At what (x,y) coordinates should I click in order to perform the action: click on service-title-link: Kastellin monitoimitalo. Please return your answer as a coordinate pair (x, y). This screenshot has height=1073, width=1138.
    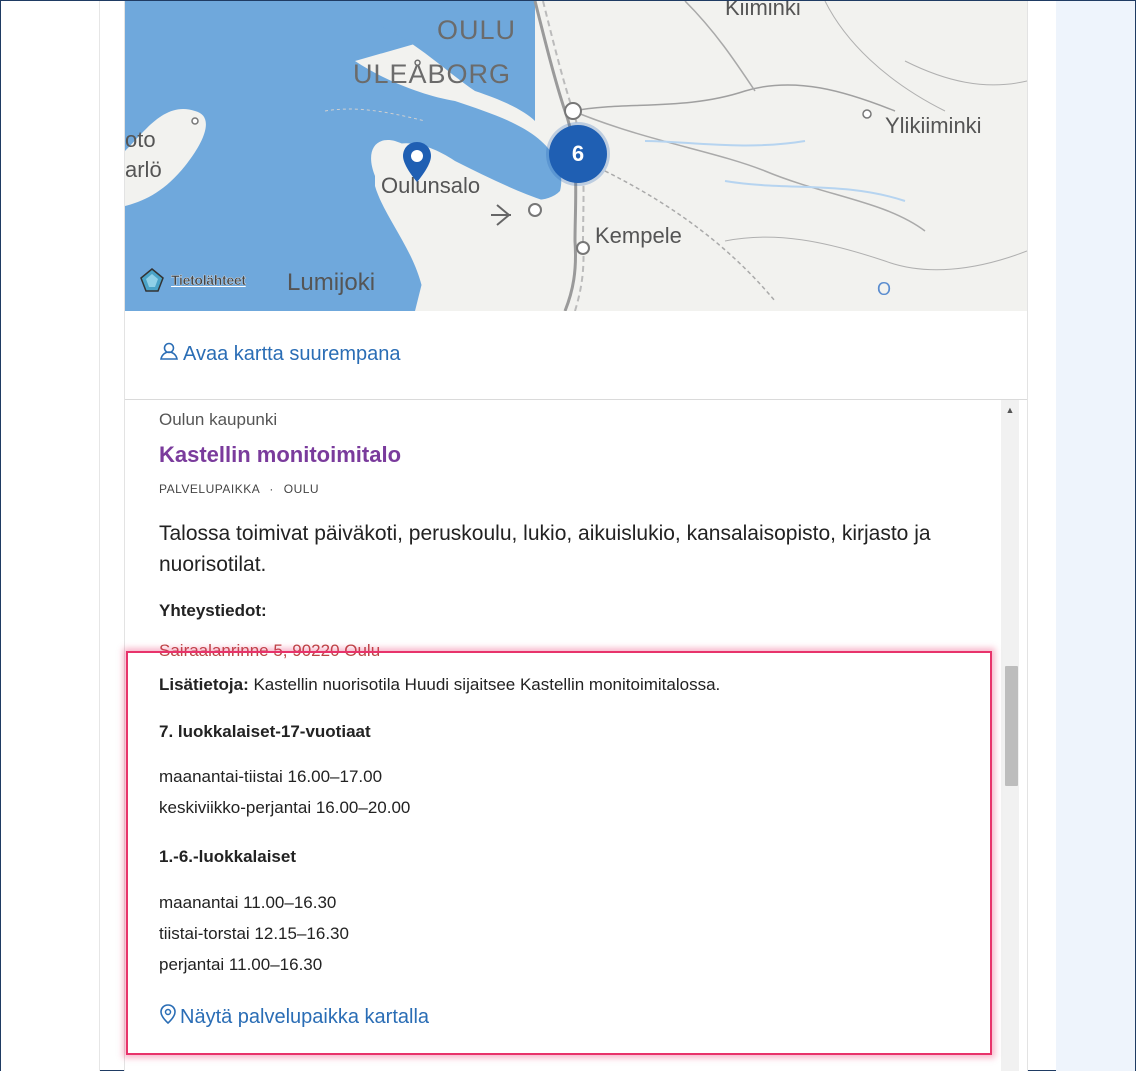
    Looking at the image, I should click on (280, 455).